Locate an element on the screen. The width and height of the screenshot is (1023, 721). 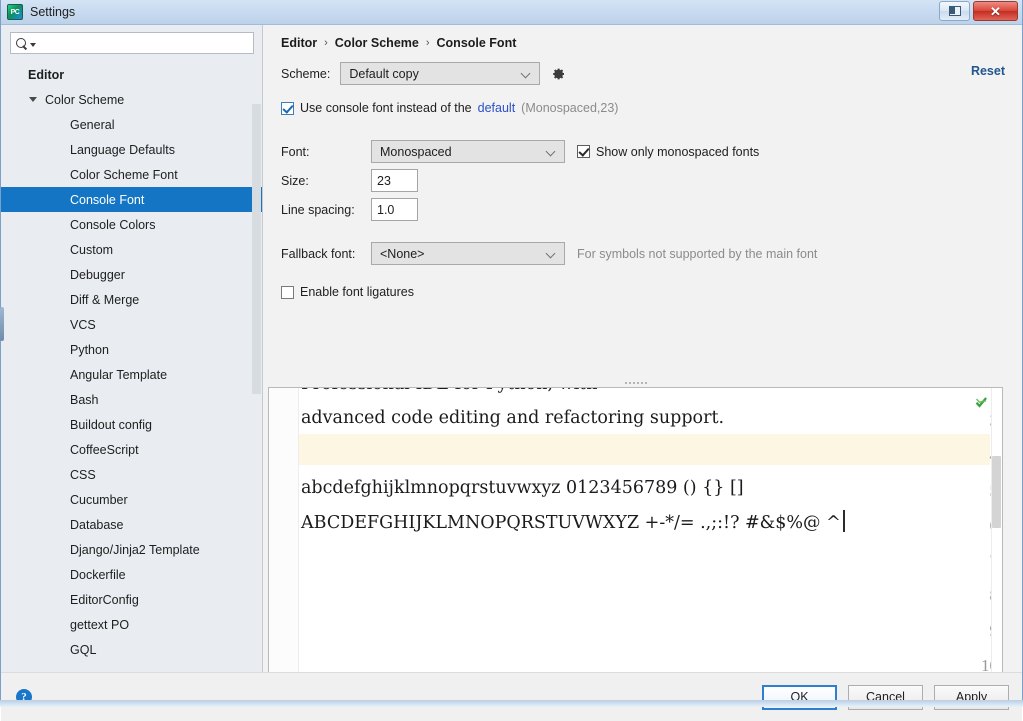
search-box is located at coordinates (132, 43).